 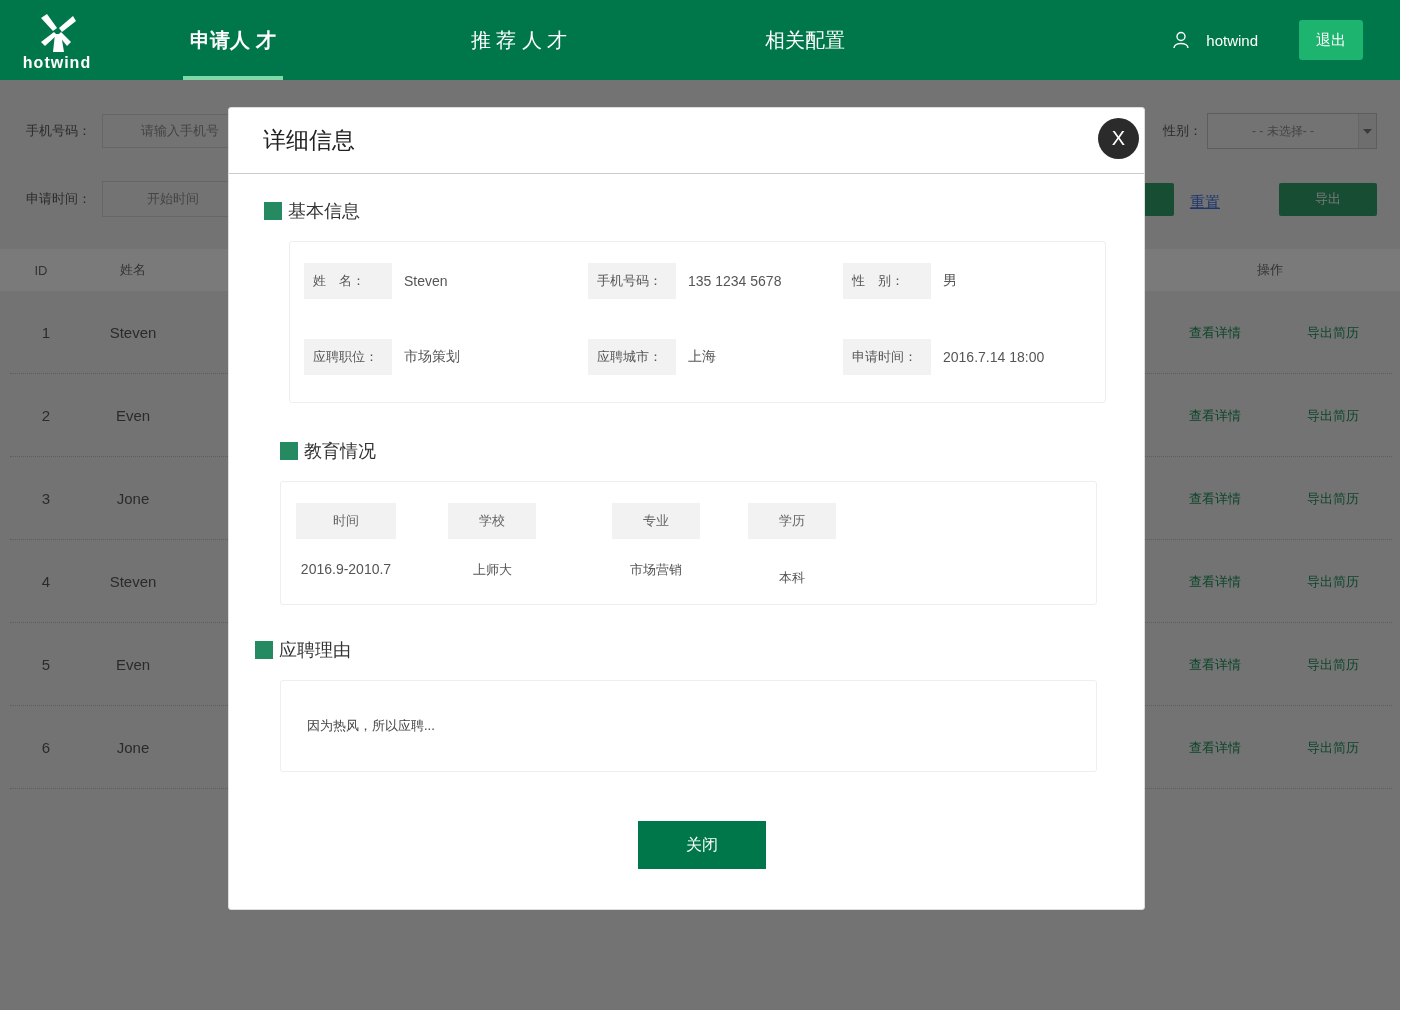 What do you see at coordinates (426, 281) in the screenshot?
I see `field-value: Steven` at bounding box center [426, 281].